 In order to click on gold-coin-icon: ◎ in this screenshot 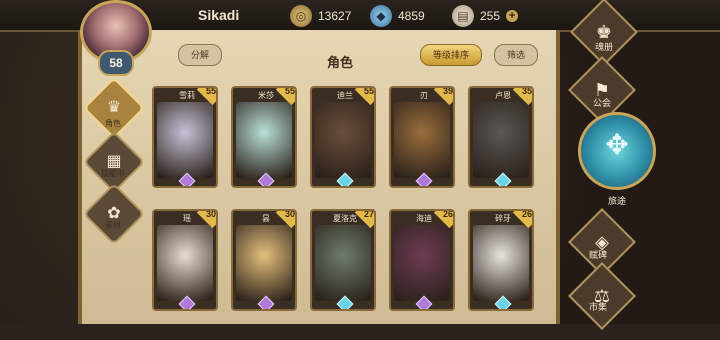, I will do `click(301, 16)`.